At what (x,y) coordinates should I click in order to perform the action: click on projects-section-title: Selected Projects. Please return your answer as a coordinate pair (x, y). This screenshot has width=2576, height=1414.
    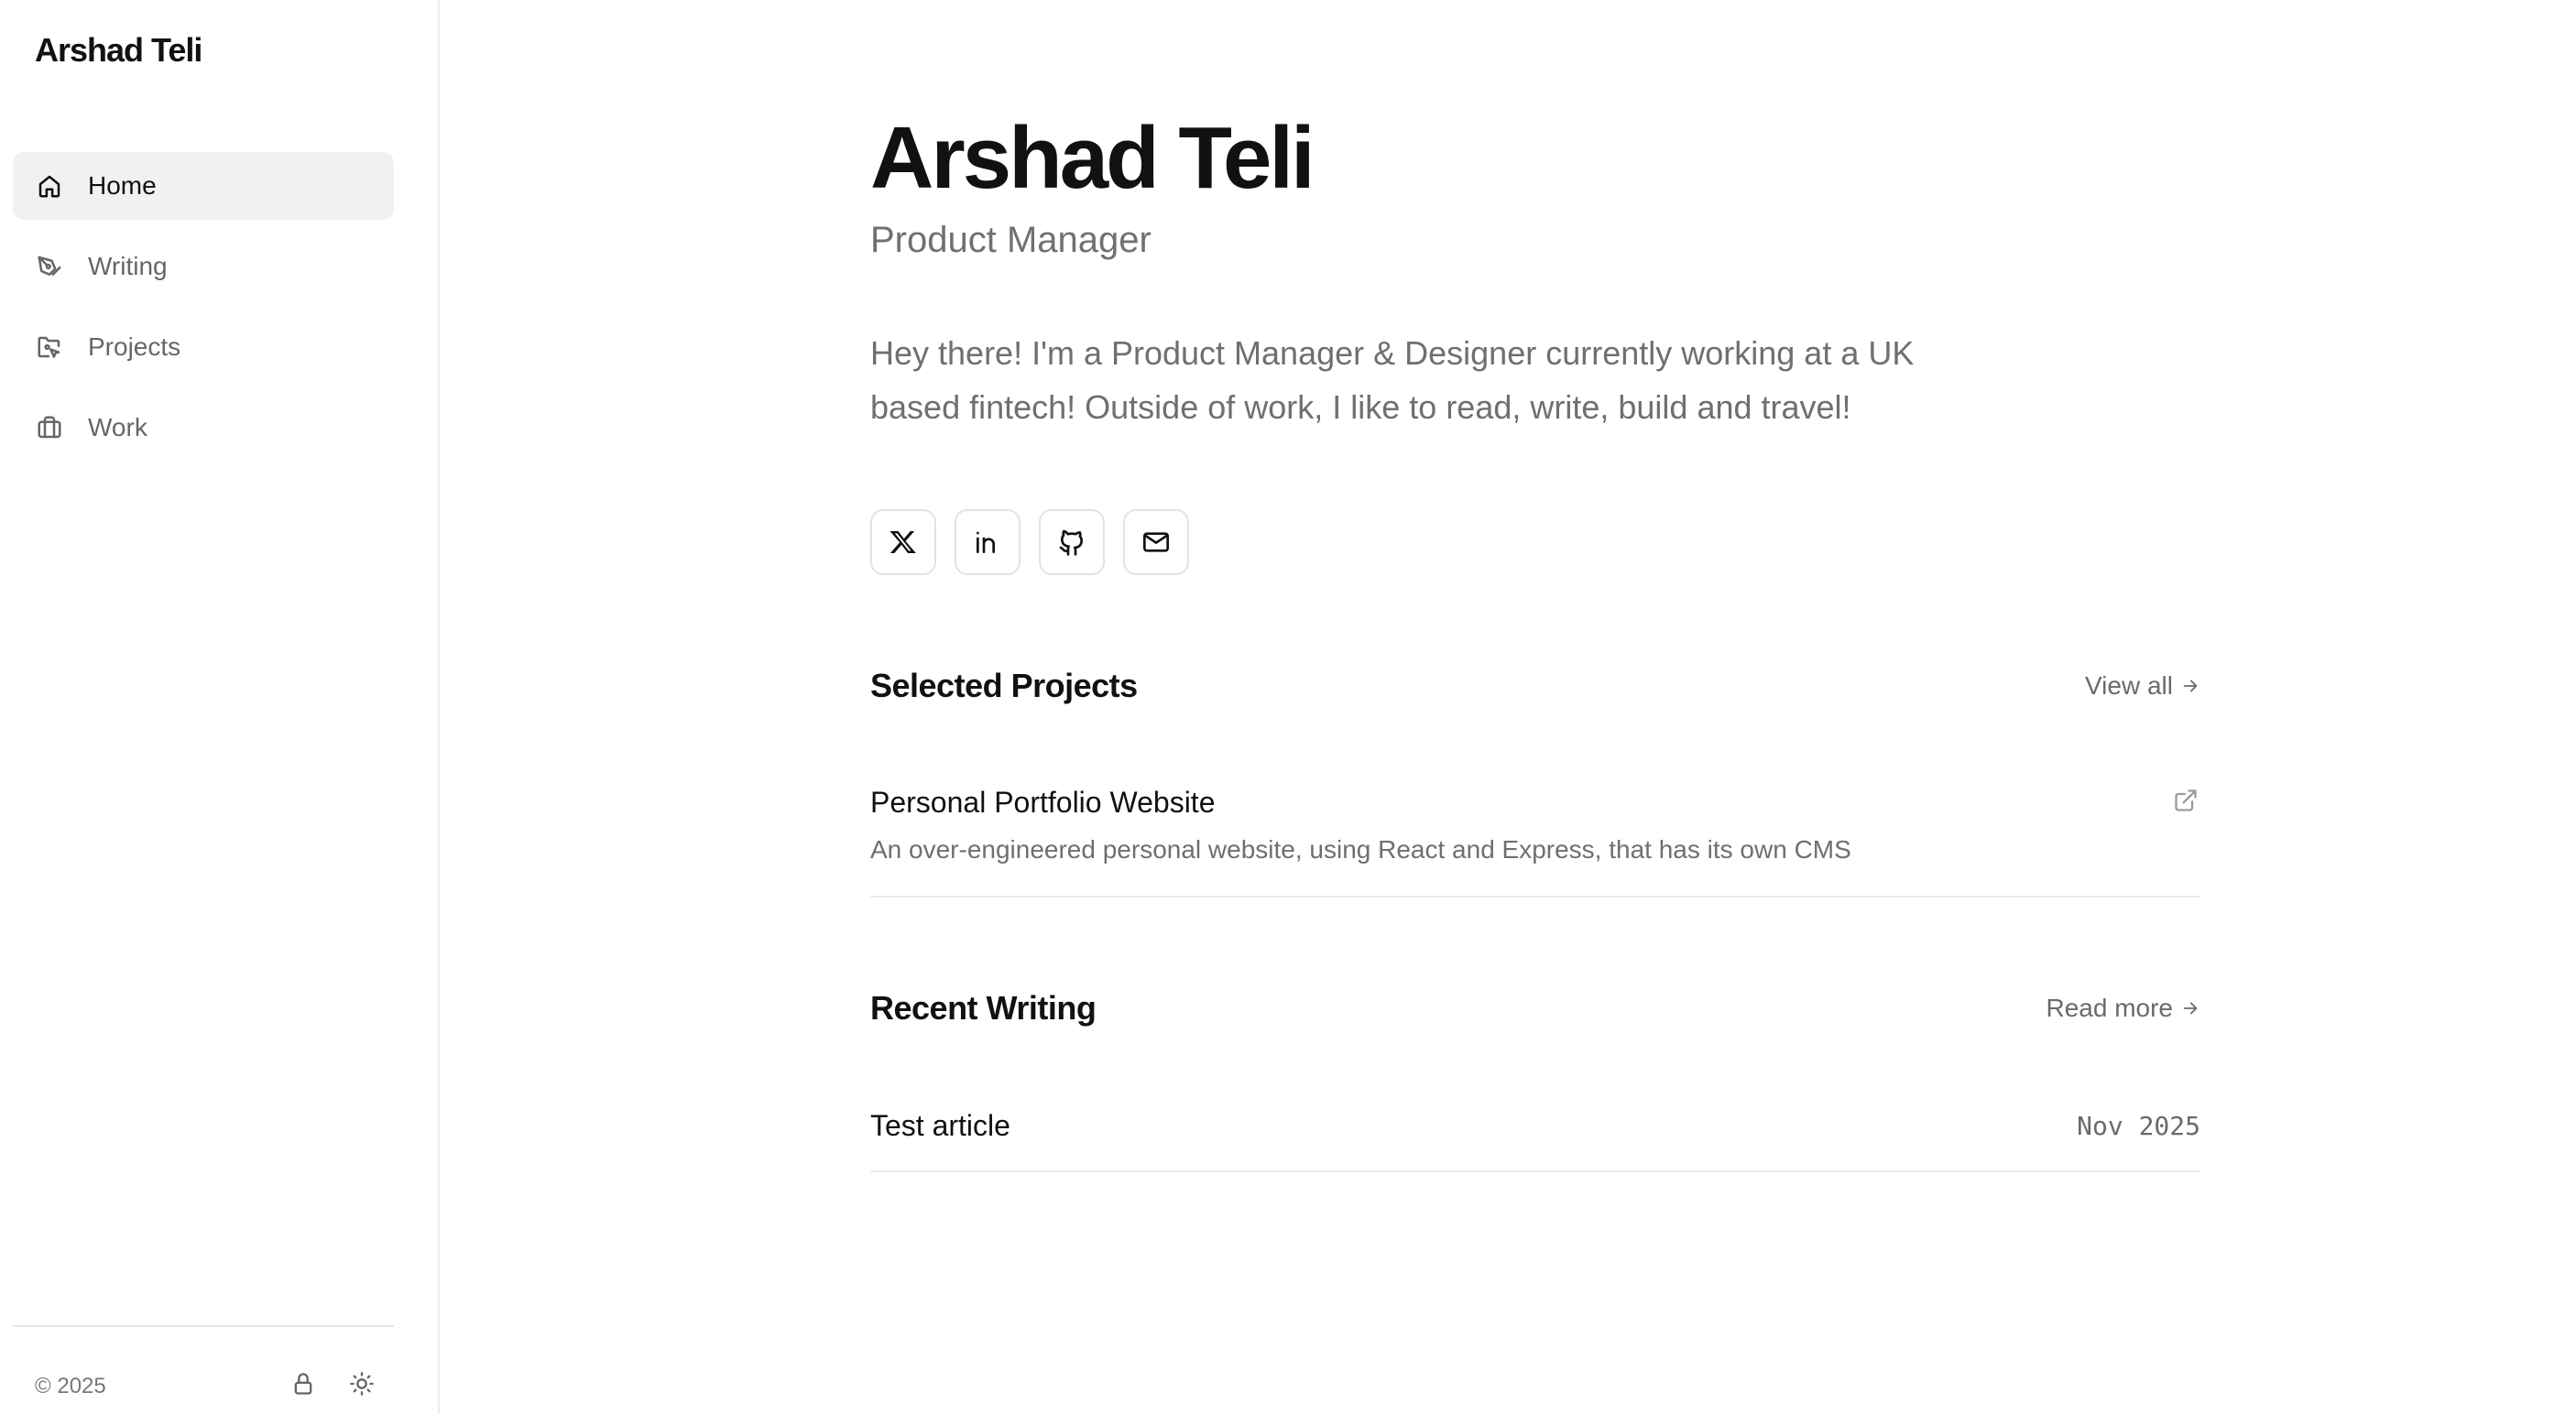
    Looking at the image, I should click on (1004, 685).